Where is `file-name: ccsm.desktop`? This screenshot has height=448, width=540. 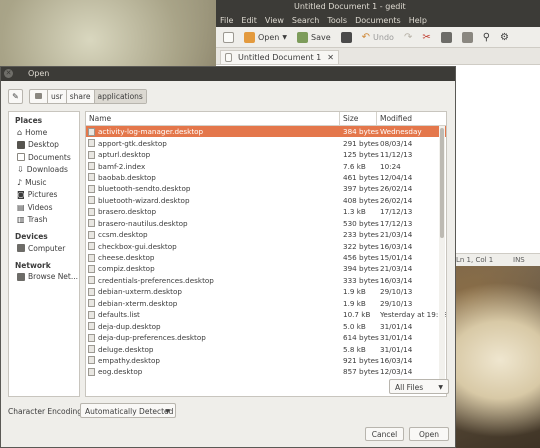 file-name: ccsm.desktop is located at coordinates (123, 235).